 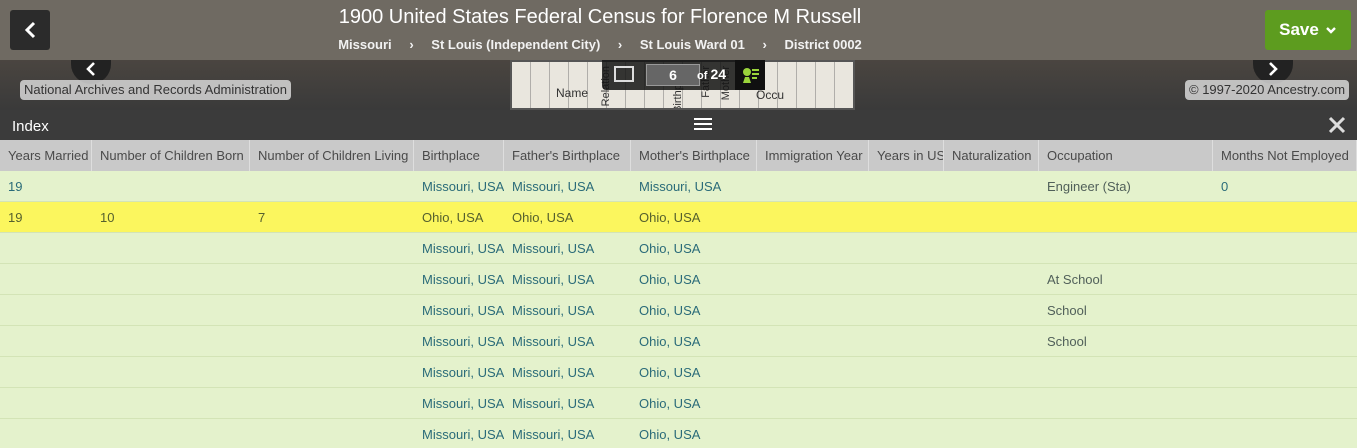 I want to click on column-header-immigration-year: Immigration Year, so click(x=813, y=155).